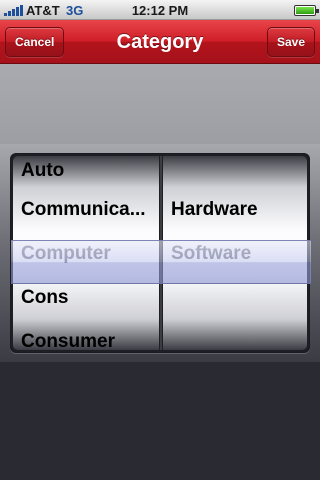  I want to click on battery-icon, so click(306, 10).